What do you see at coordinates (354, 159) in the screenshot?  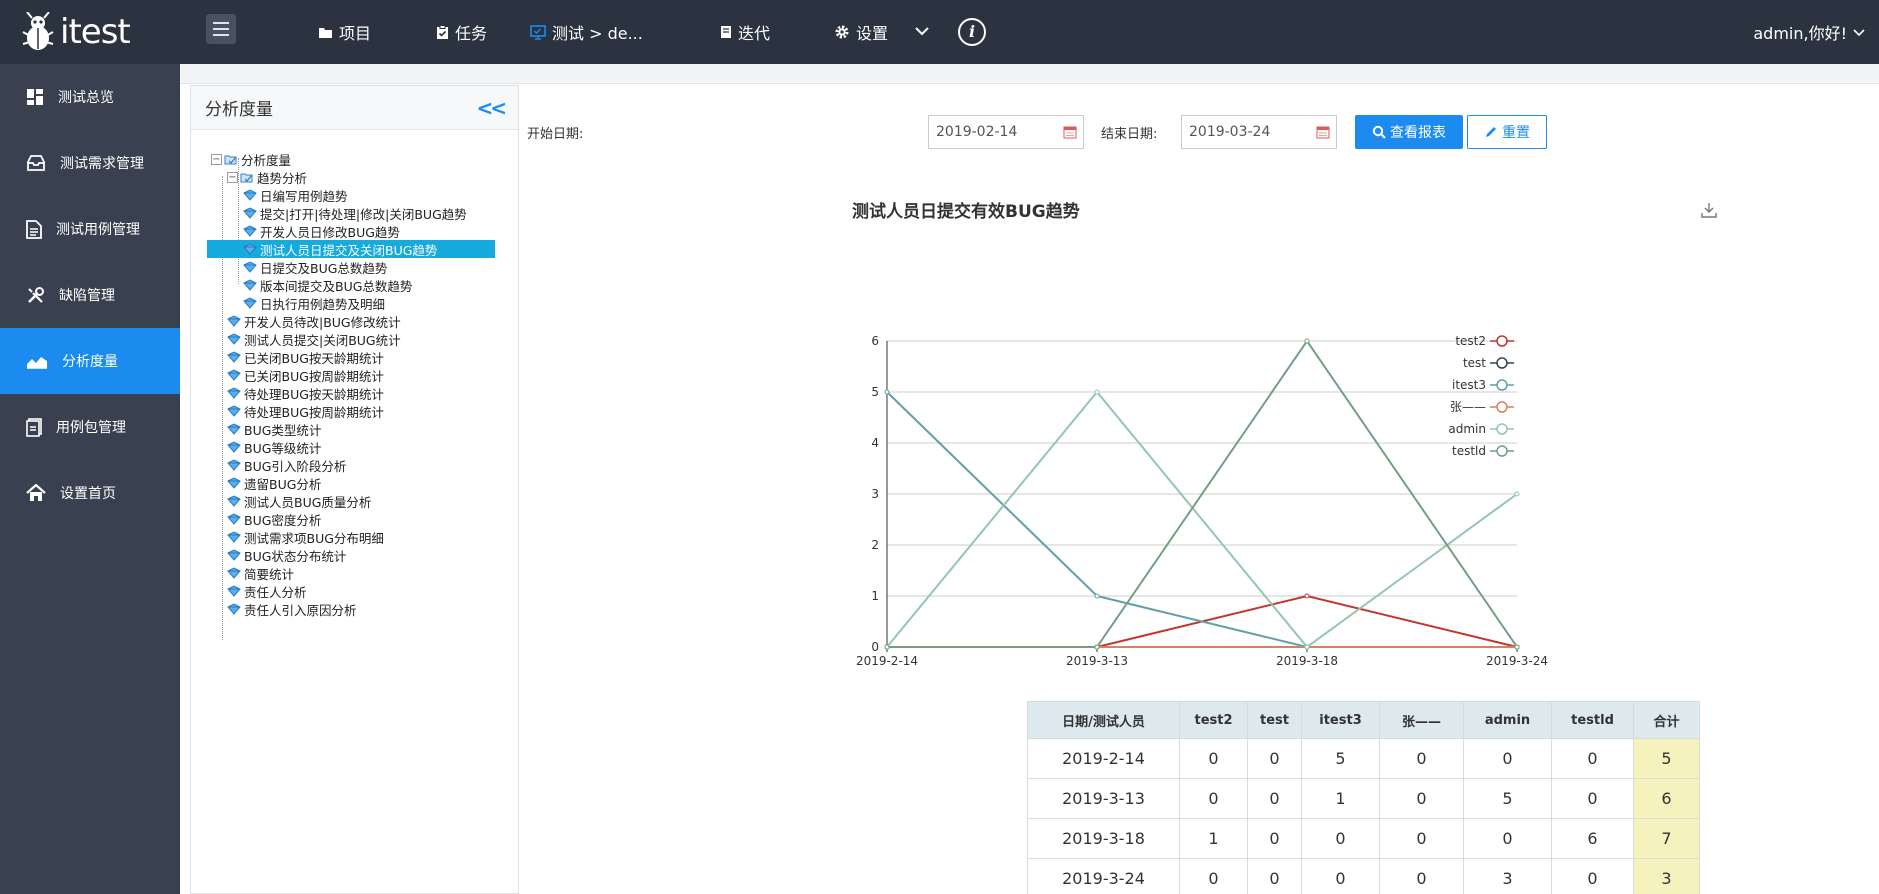 I see `tree-node-root: − 分析度量` at bounding box center [354, 159].